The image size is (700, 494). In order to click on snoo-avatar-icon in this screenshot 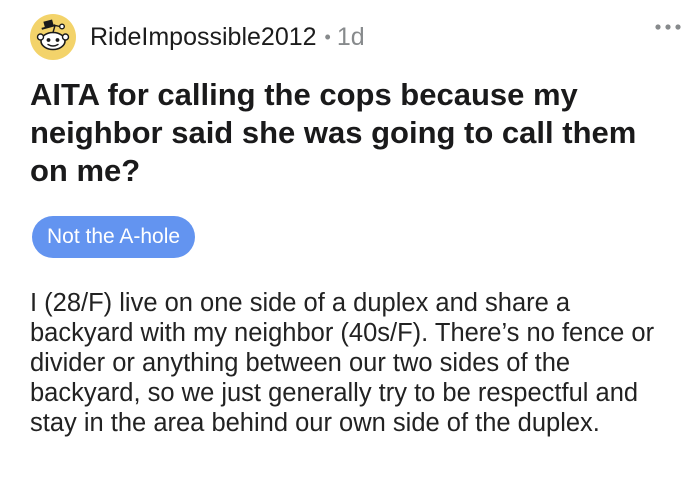, I will do `click(53, 37)`.